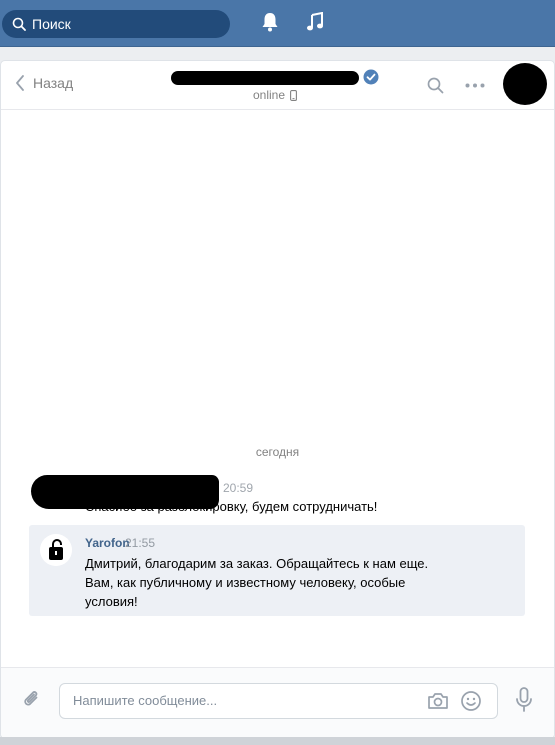 This screenshot has width=555, height=745. Describe the element at coordinates (270, 22) in the screenshot. I see `bell-icon` at that location.